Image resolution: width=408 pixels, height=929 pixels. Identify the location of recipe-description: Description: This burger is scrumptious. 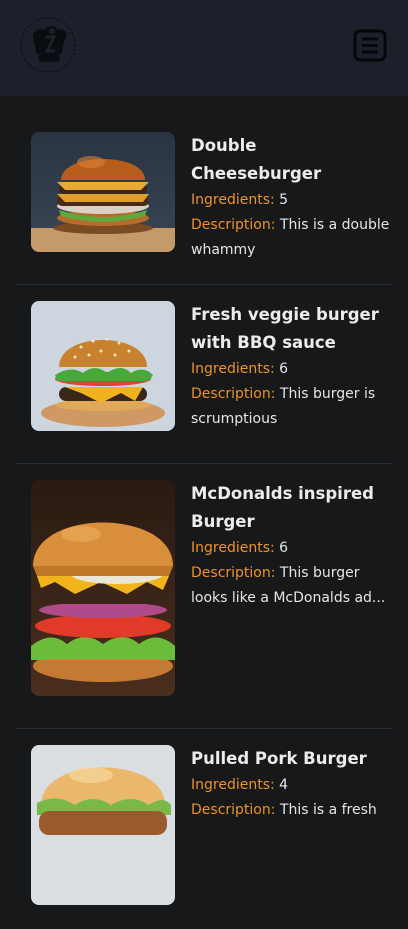
(291, 407).